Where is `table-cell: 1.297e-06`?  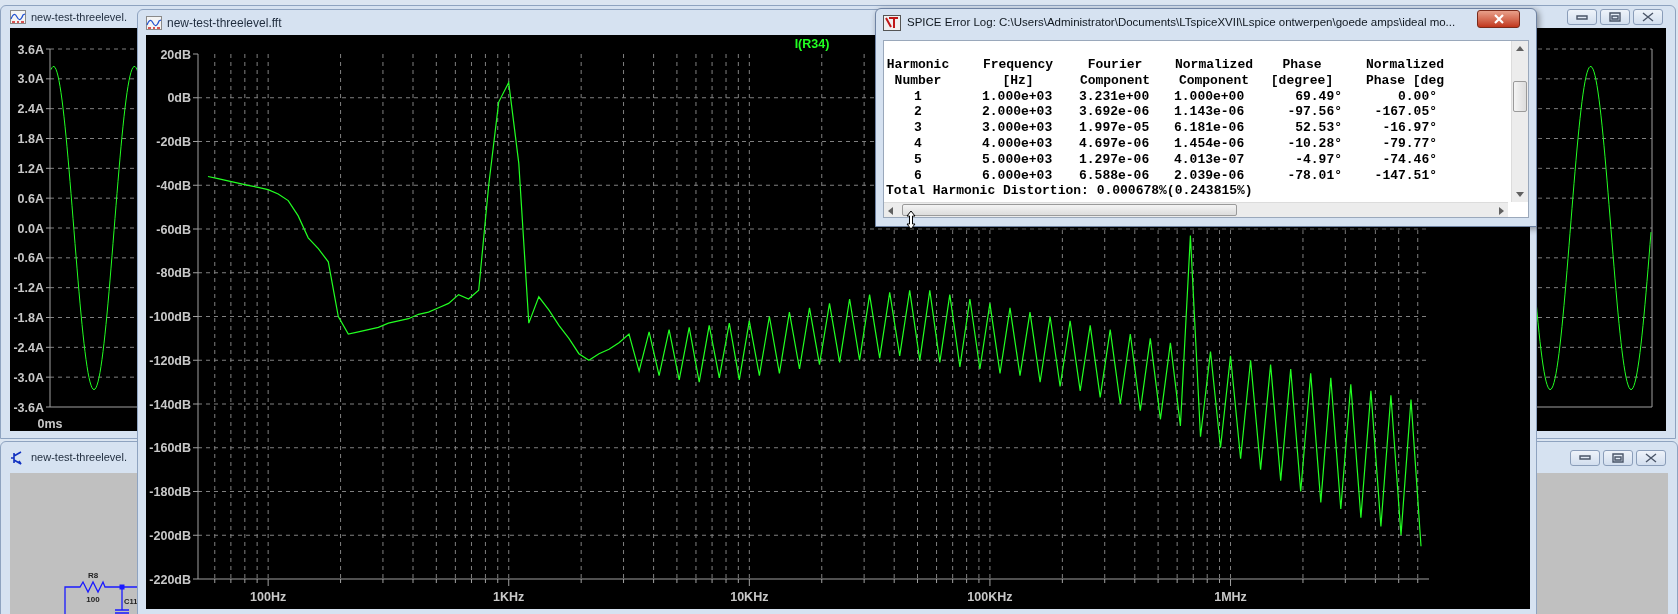 table-cell: 1.297e-06 is located at coordinates (1115, 159).